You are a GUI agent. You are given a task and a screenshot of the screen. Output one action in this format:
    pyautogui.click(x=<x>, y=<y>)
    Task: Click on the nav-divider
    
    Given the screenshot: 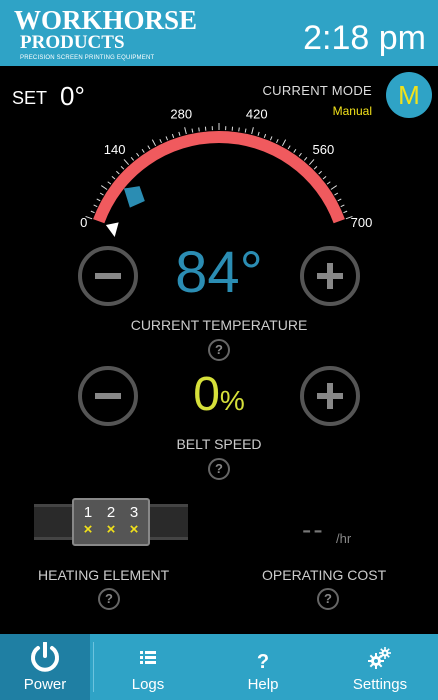 What is the action you would take?
    pyautogui.click(x=93, y=667)
    